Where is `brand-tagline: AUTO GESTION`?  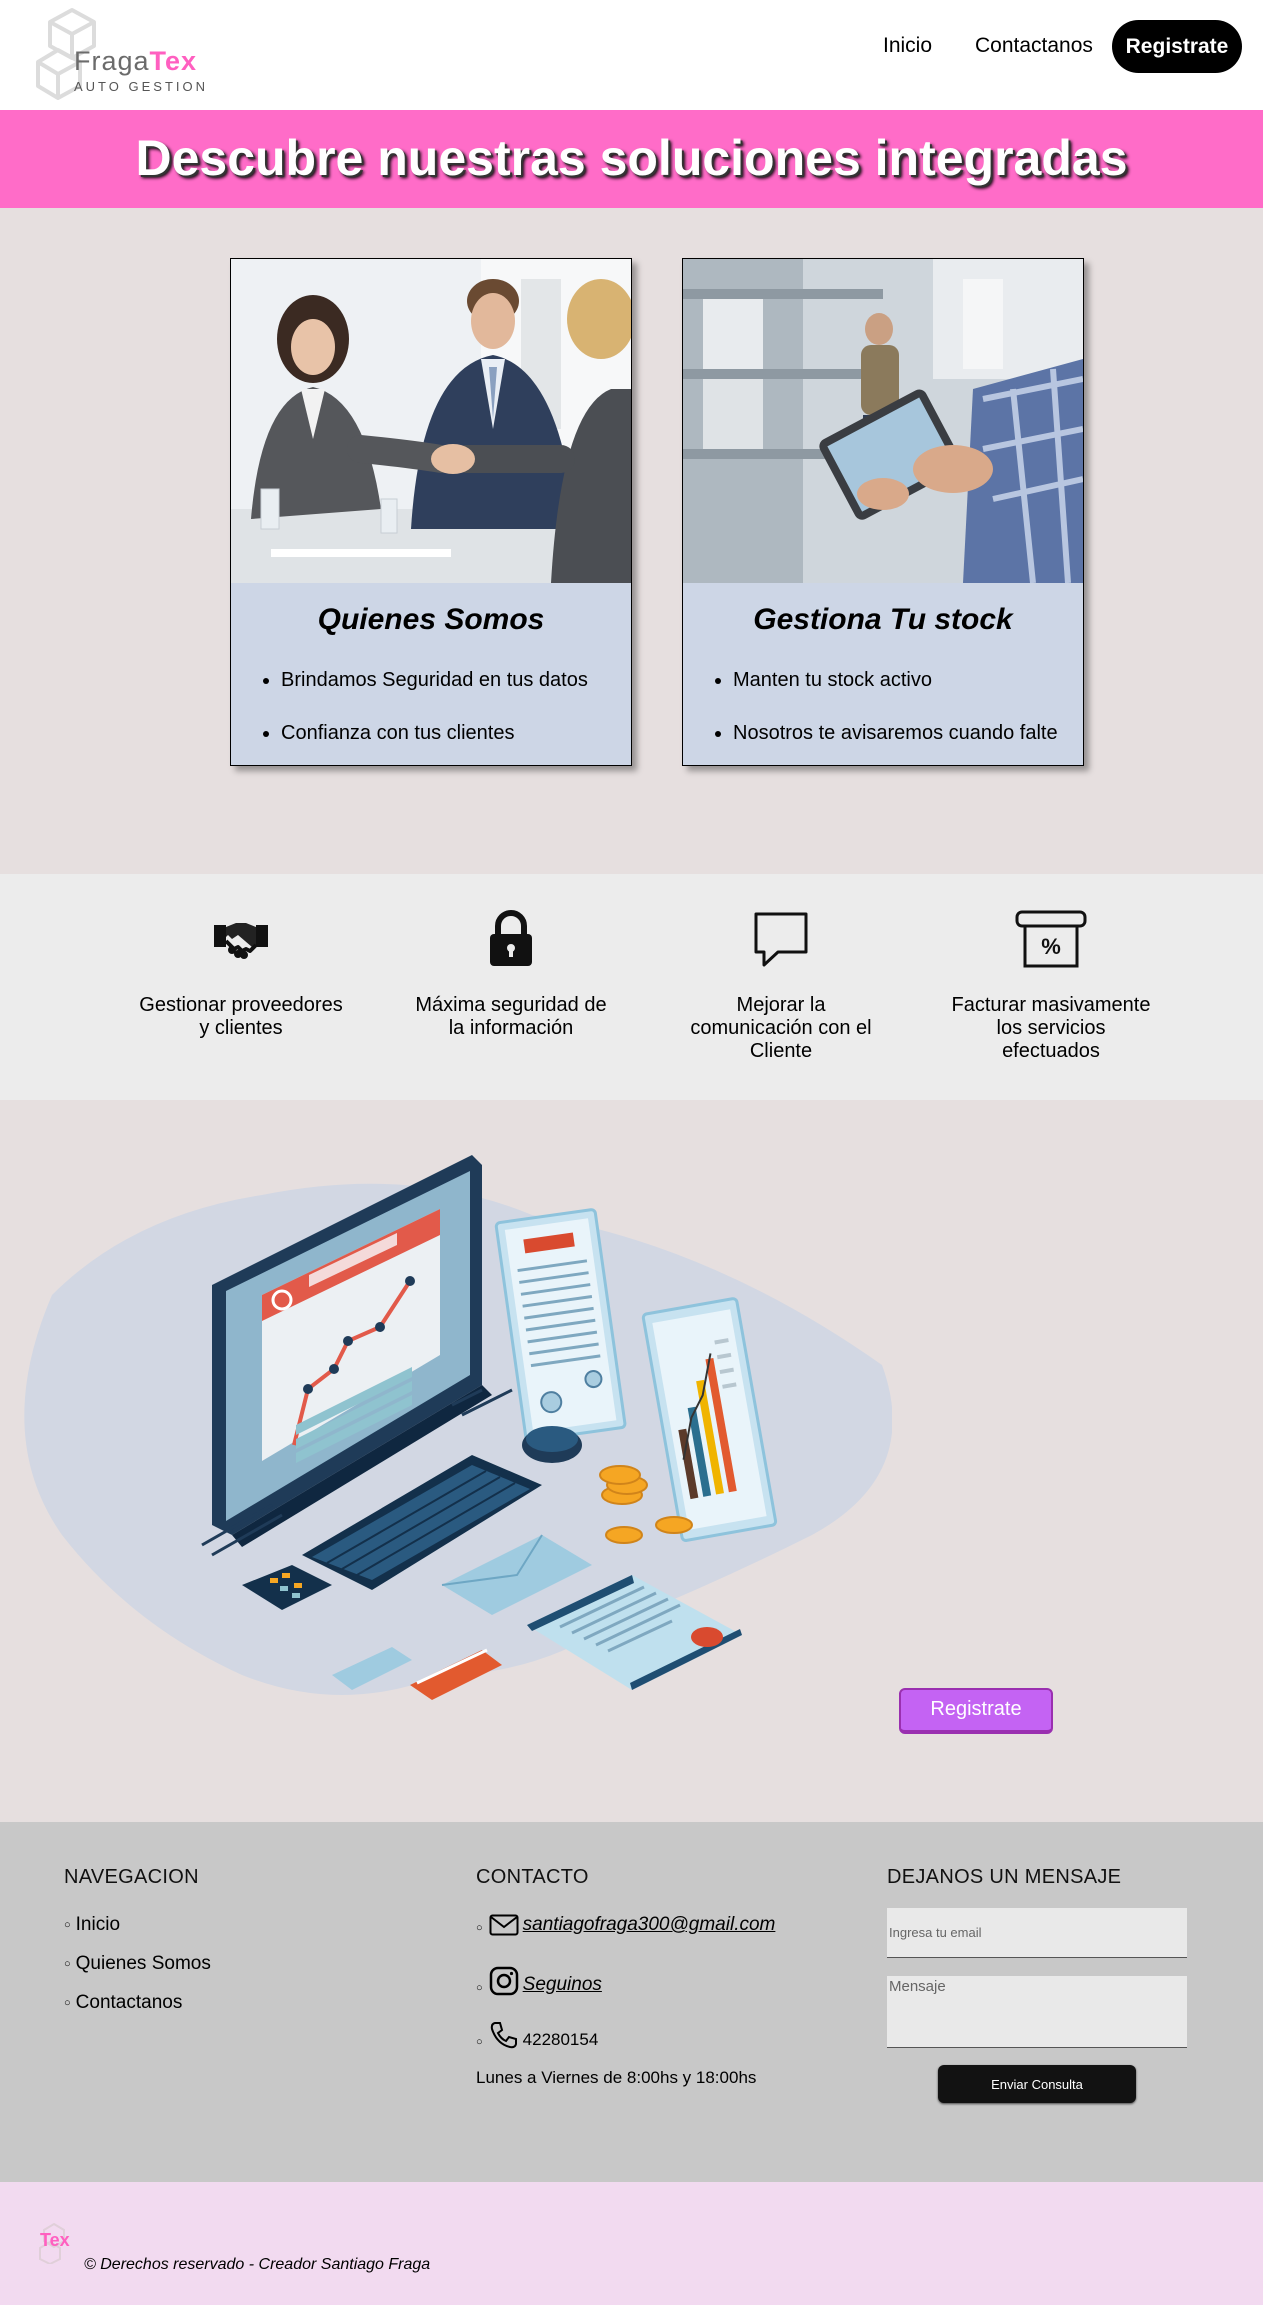
brand-tagline: AUTO GESTION is located at coordinates (141, 86).